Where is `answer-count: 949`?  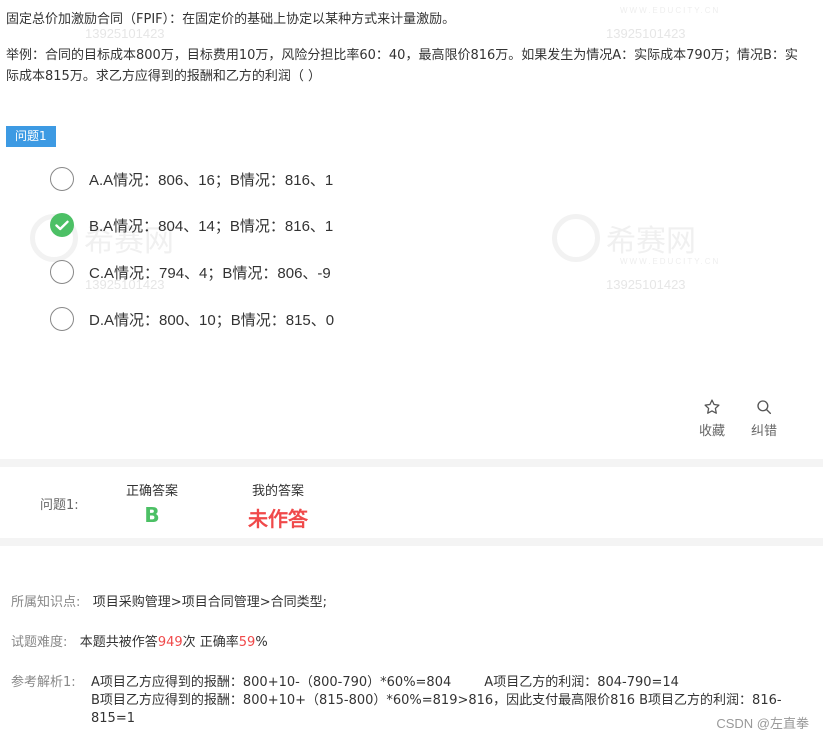 answer-count: 949 is located at coordinates (170, 642).